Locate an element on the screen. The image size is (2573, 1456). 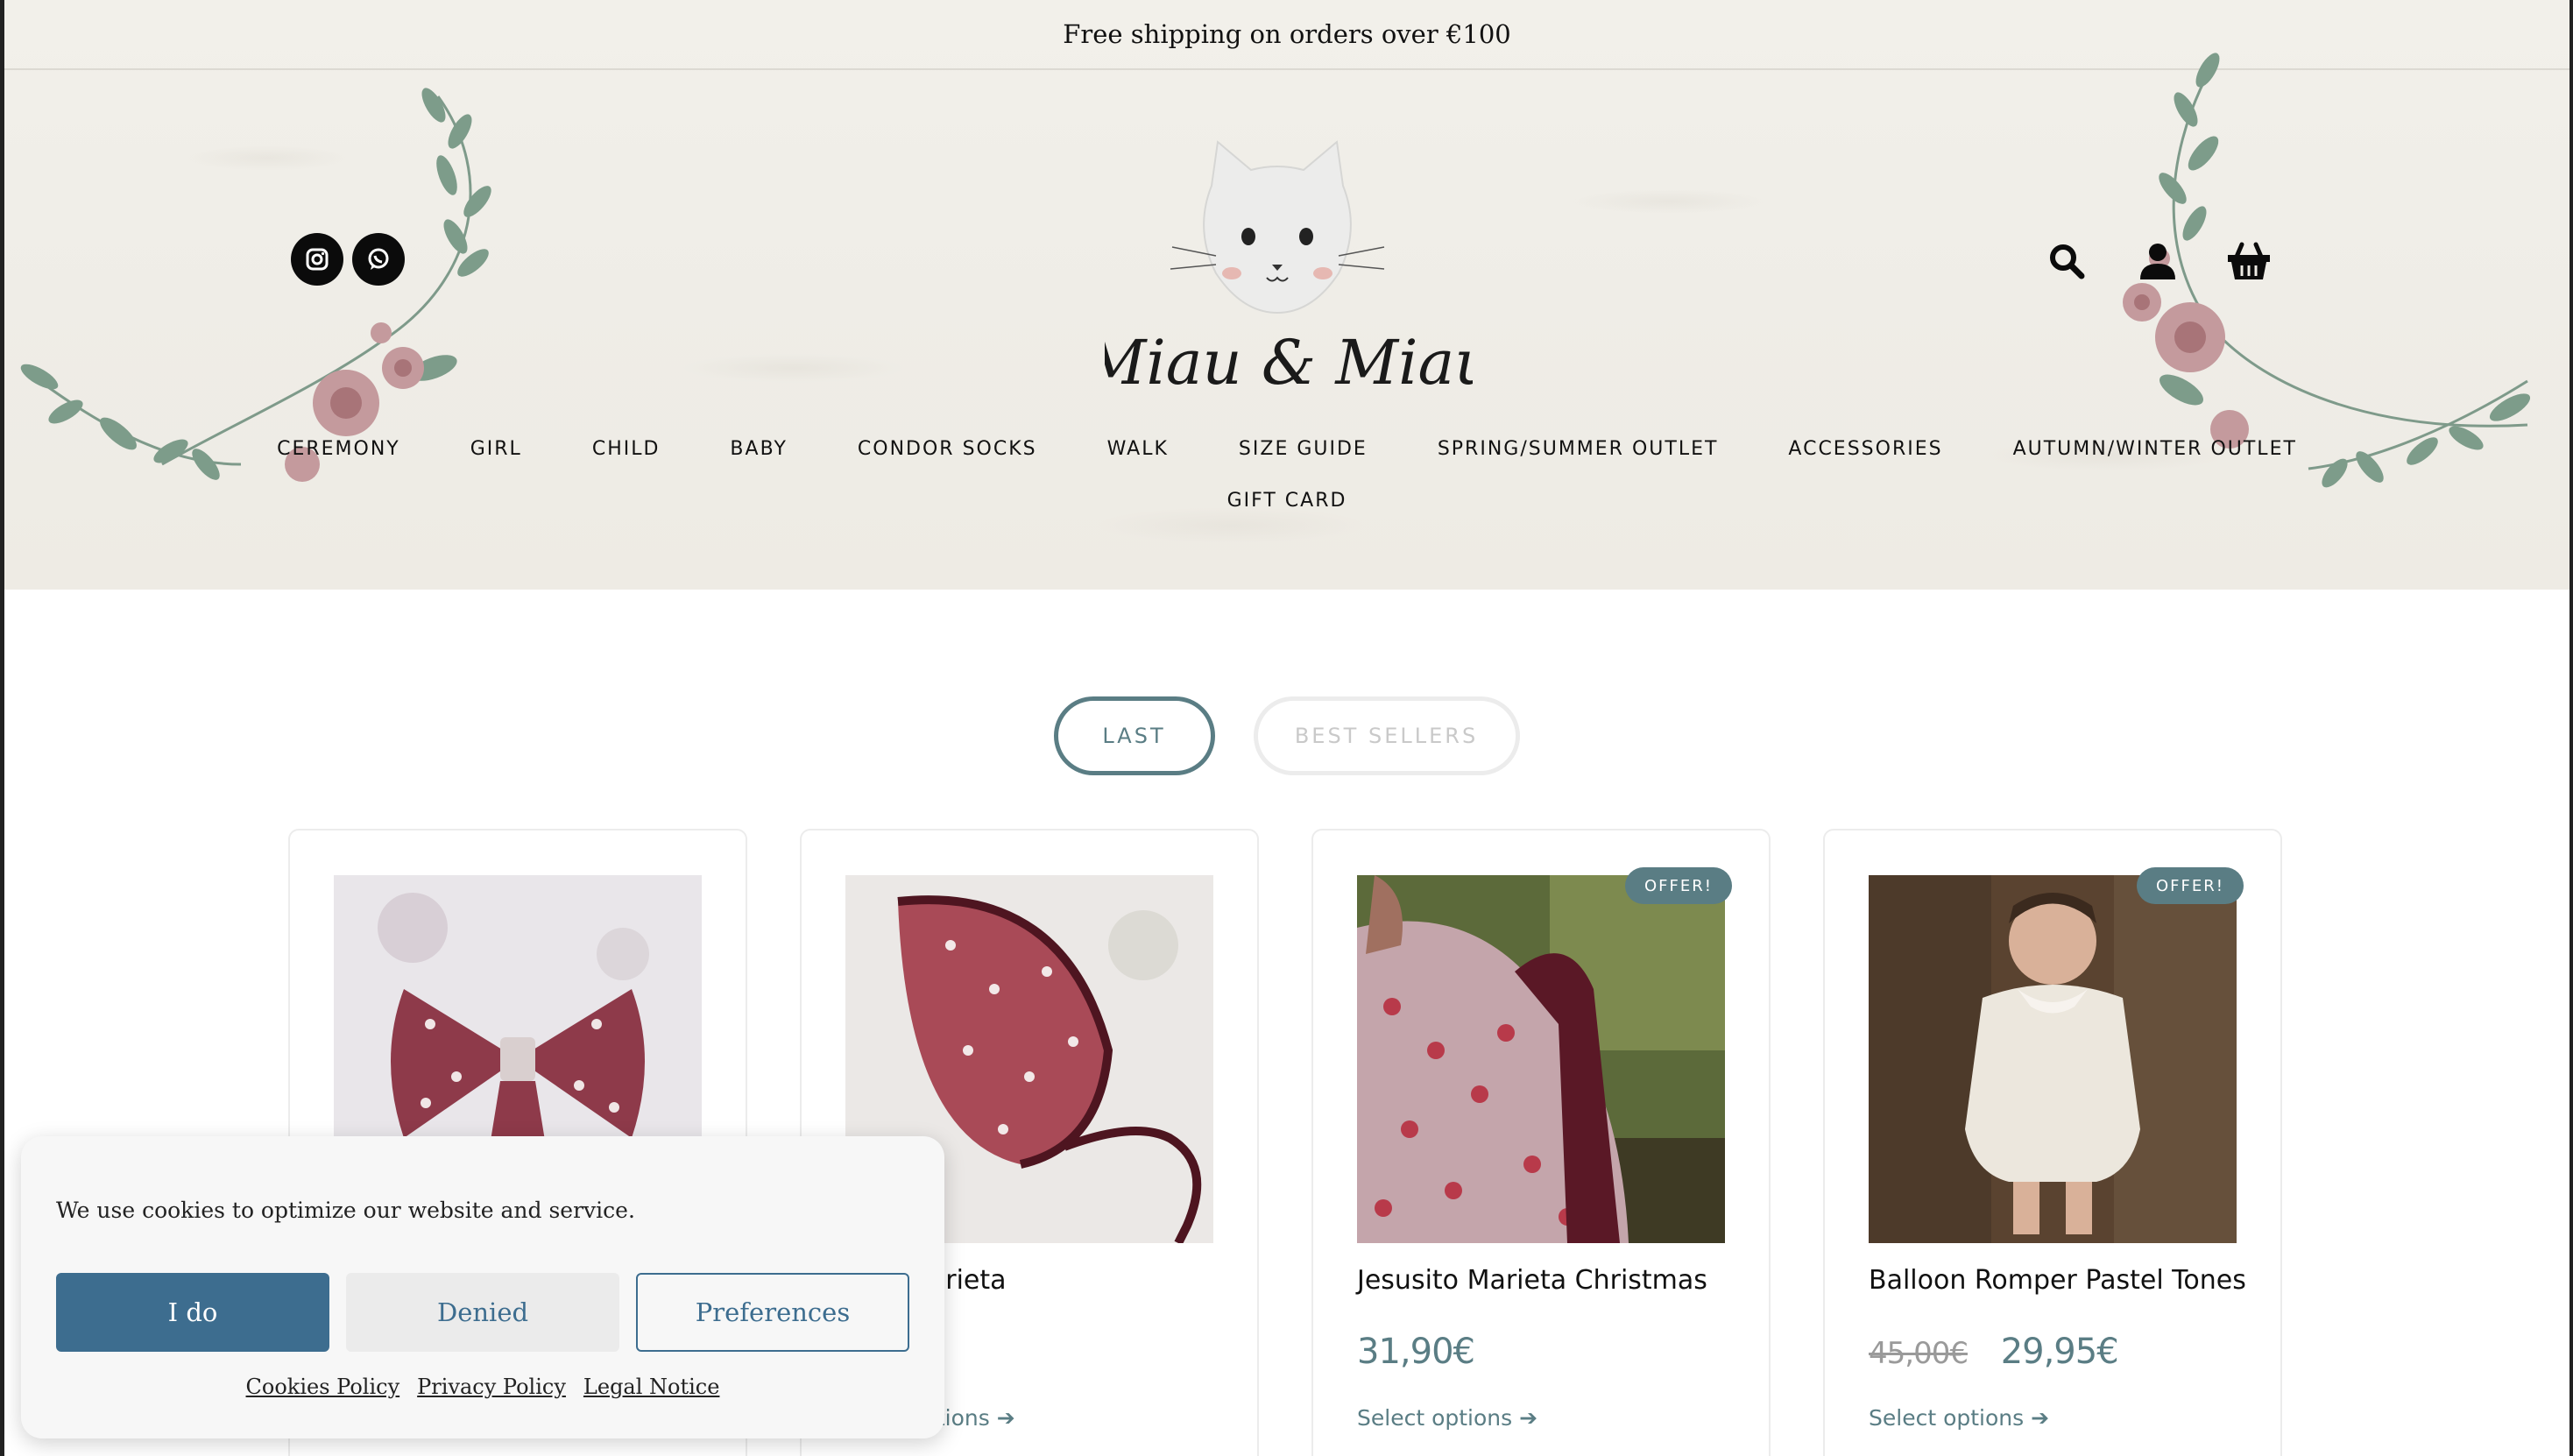
nav-item-girl: GIRL is located at coordinates (496, 449).